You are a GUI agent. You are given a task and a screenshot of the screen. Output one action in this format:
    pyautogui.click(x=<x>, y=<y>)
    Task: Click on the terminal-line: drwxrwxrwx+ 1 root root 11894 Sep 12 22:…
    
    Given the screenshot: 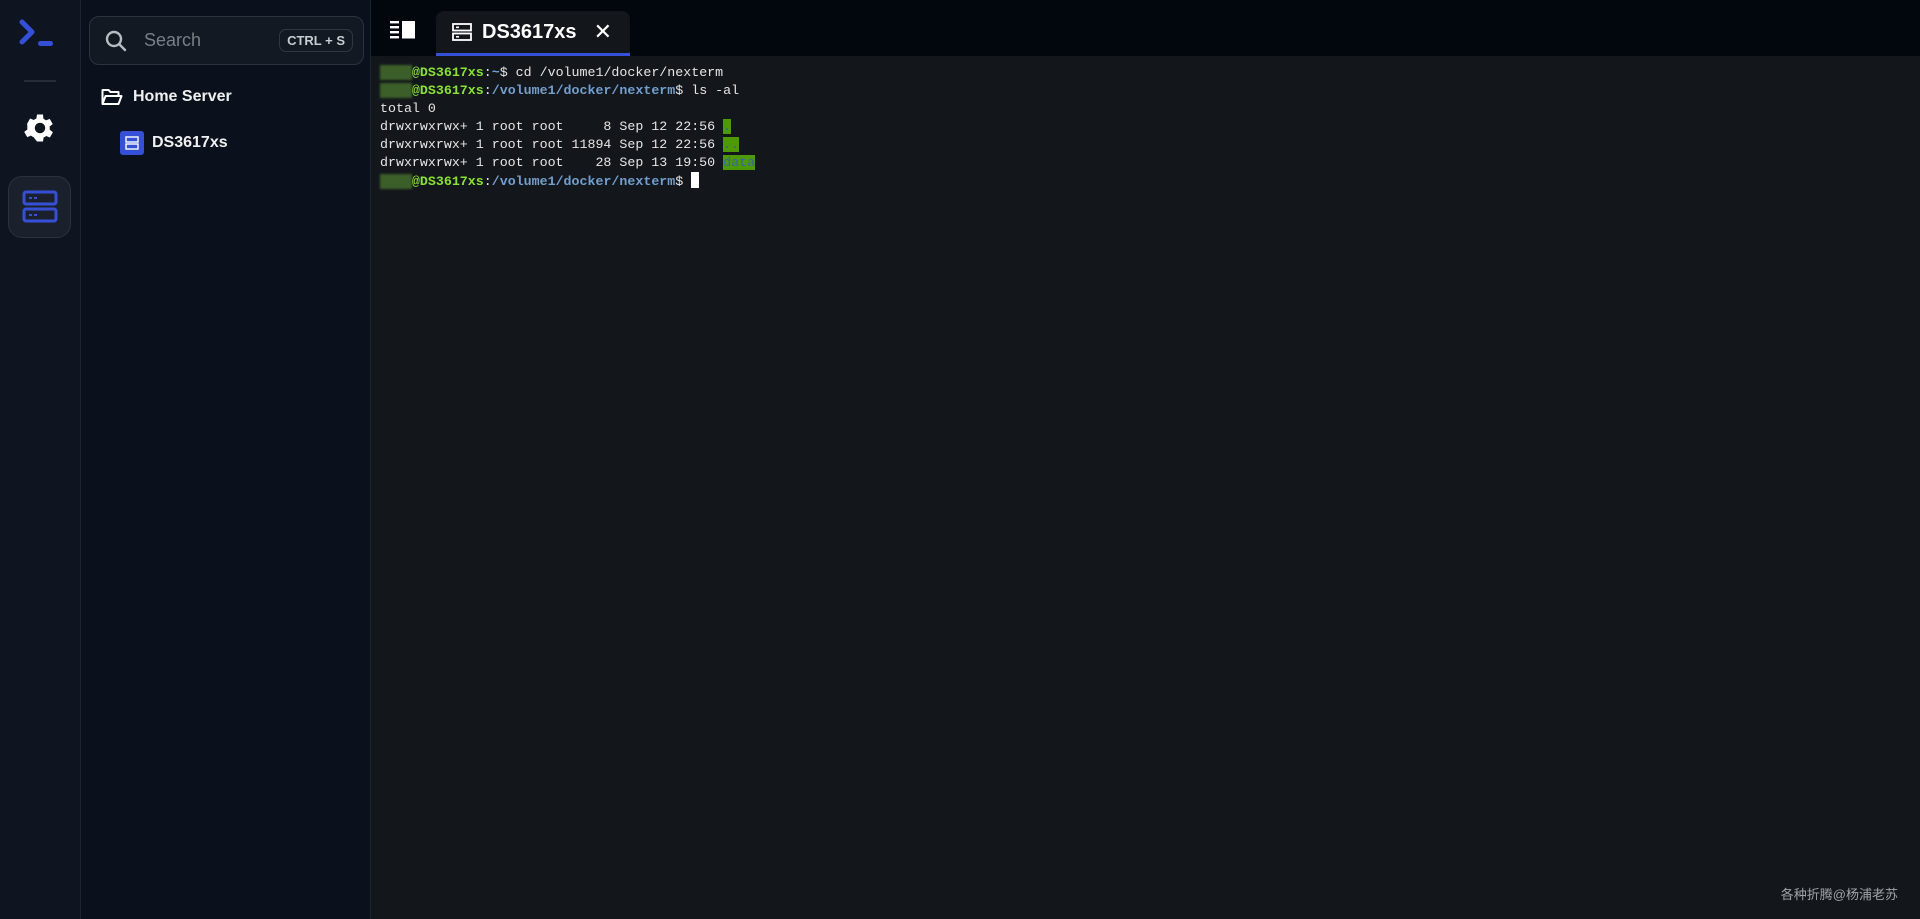 What is the action you would take?
    pyautogui.click(x=567, y=145)
    